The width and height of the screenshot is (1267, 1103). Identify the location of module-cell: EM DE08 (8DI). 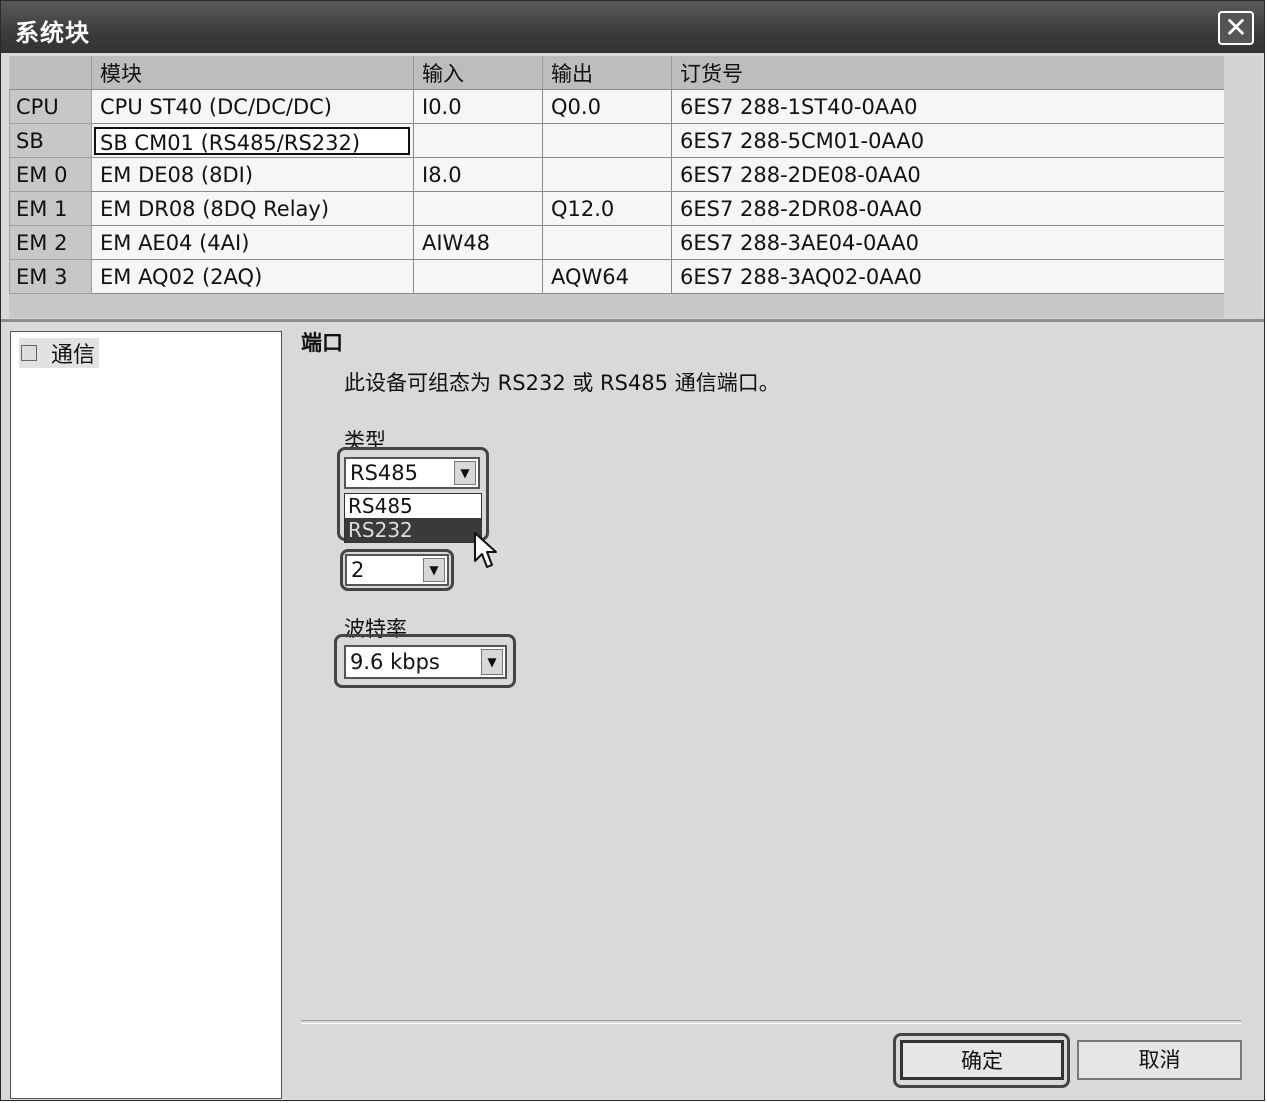
(252, 174).